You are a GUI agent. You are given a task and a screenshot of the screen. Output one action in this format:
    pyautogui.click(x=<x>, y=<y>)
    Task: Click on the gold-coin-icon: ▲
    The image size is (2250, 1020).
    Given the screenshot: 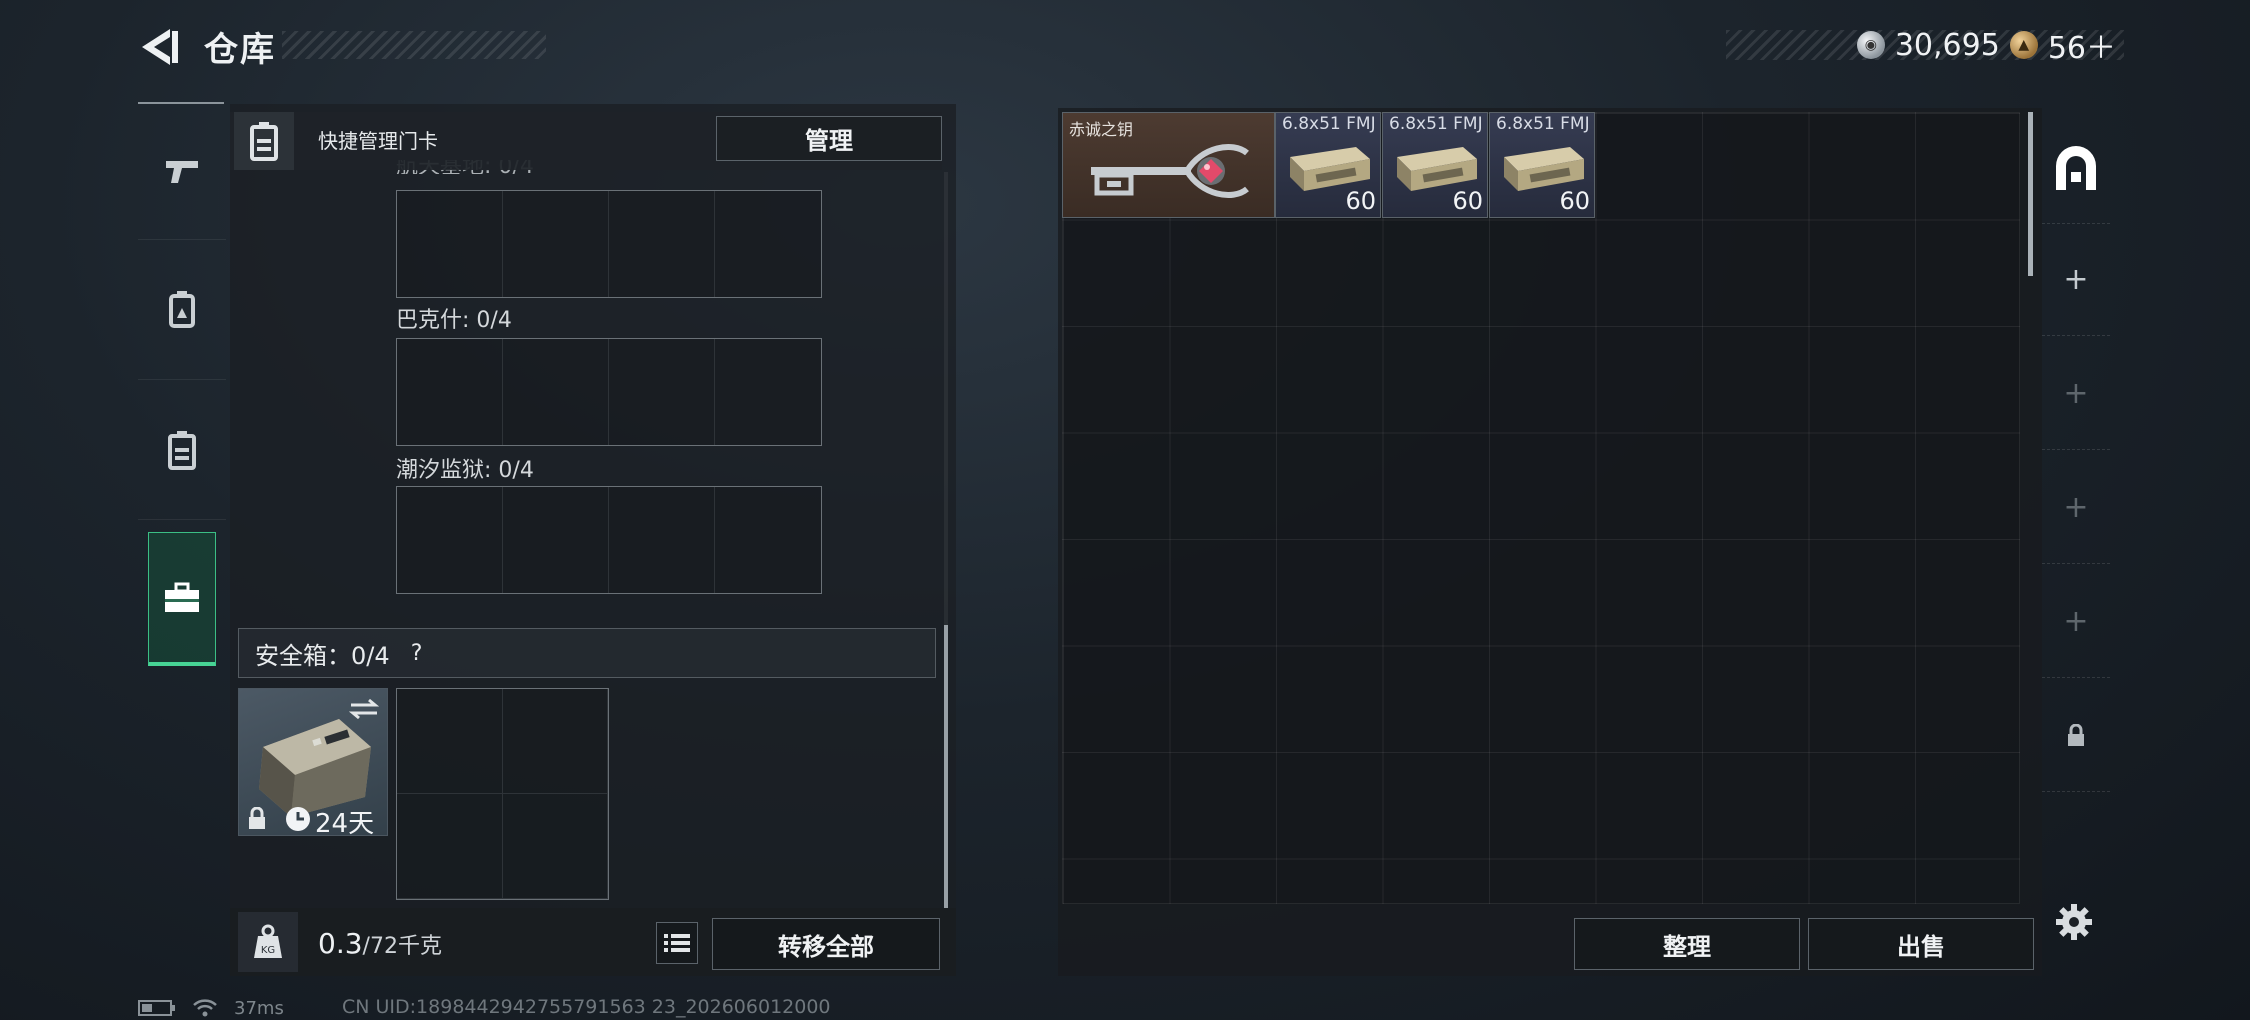 What is the action you would take?
    pyautogui.click(x=2023, y=45)
    